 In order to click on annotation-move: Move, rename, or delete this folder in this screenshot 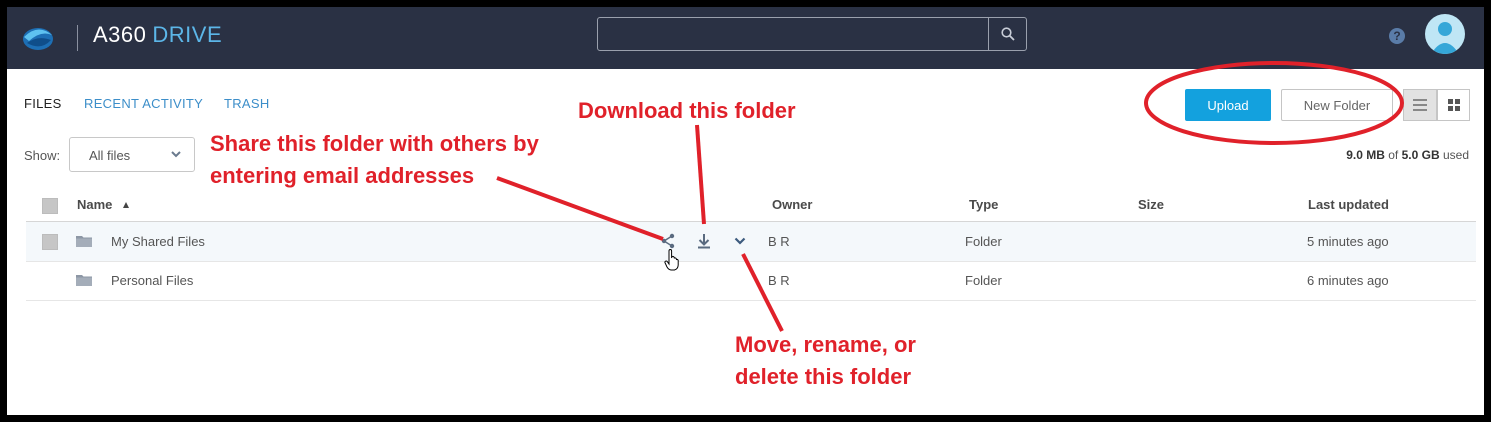, I will do `click(825, 361)`.